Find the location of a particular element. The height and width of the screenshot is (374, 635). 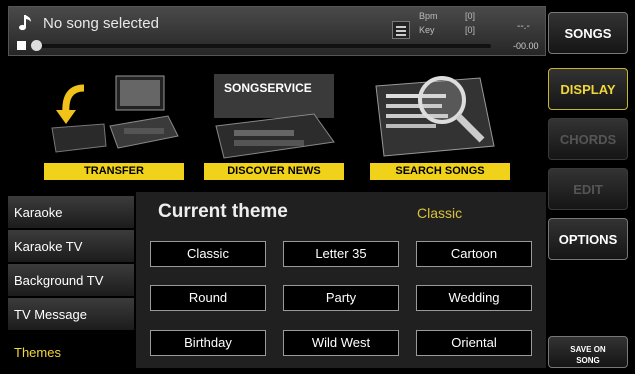

current-theme-value: Classic is located at coordinates (440, 213).